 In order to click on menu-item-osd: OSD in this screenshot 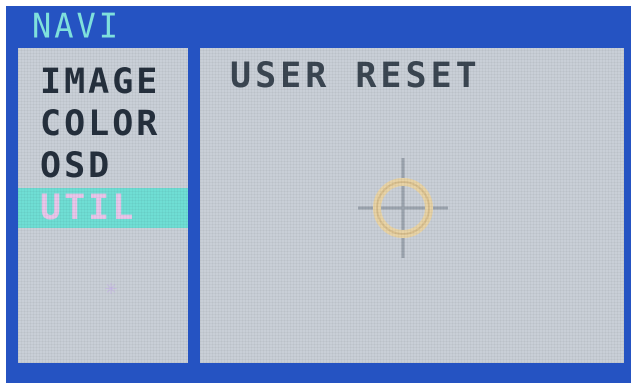, I will do `click(103, 166)`.